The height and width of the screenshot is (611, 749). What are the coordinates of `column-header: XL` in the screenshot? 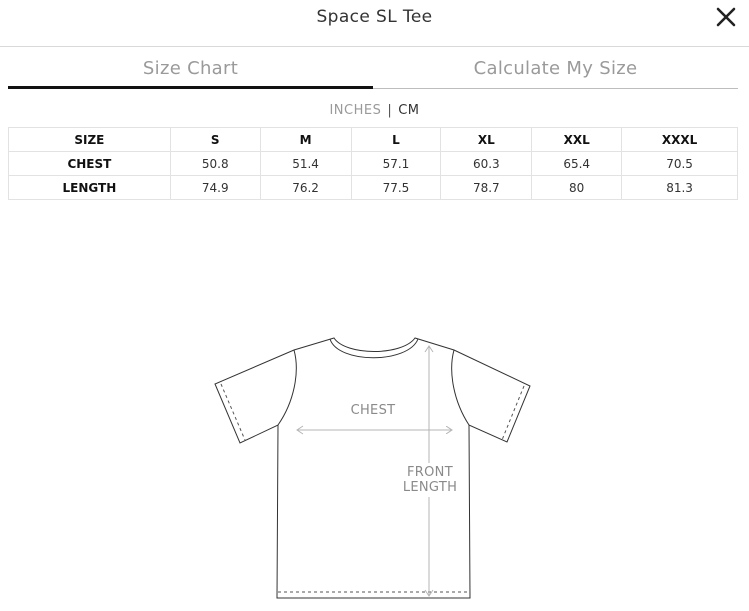 It's located at (486, 139).